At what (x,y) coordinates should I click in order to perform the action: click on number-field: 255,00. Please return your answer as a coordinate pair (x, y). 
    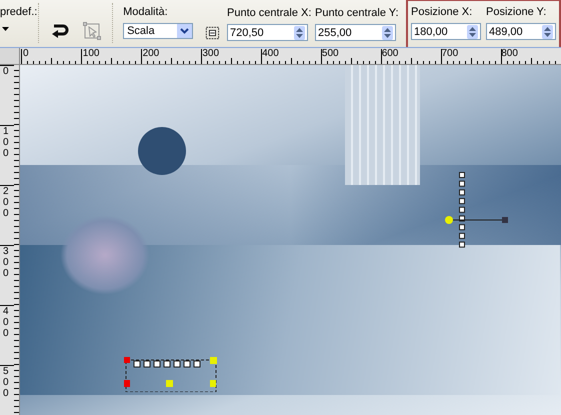
    Looking at the image, I should click on (355, 32).